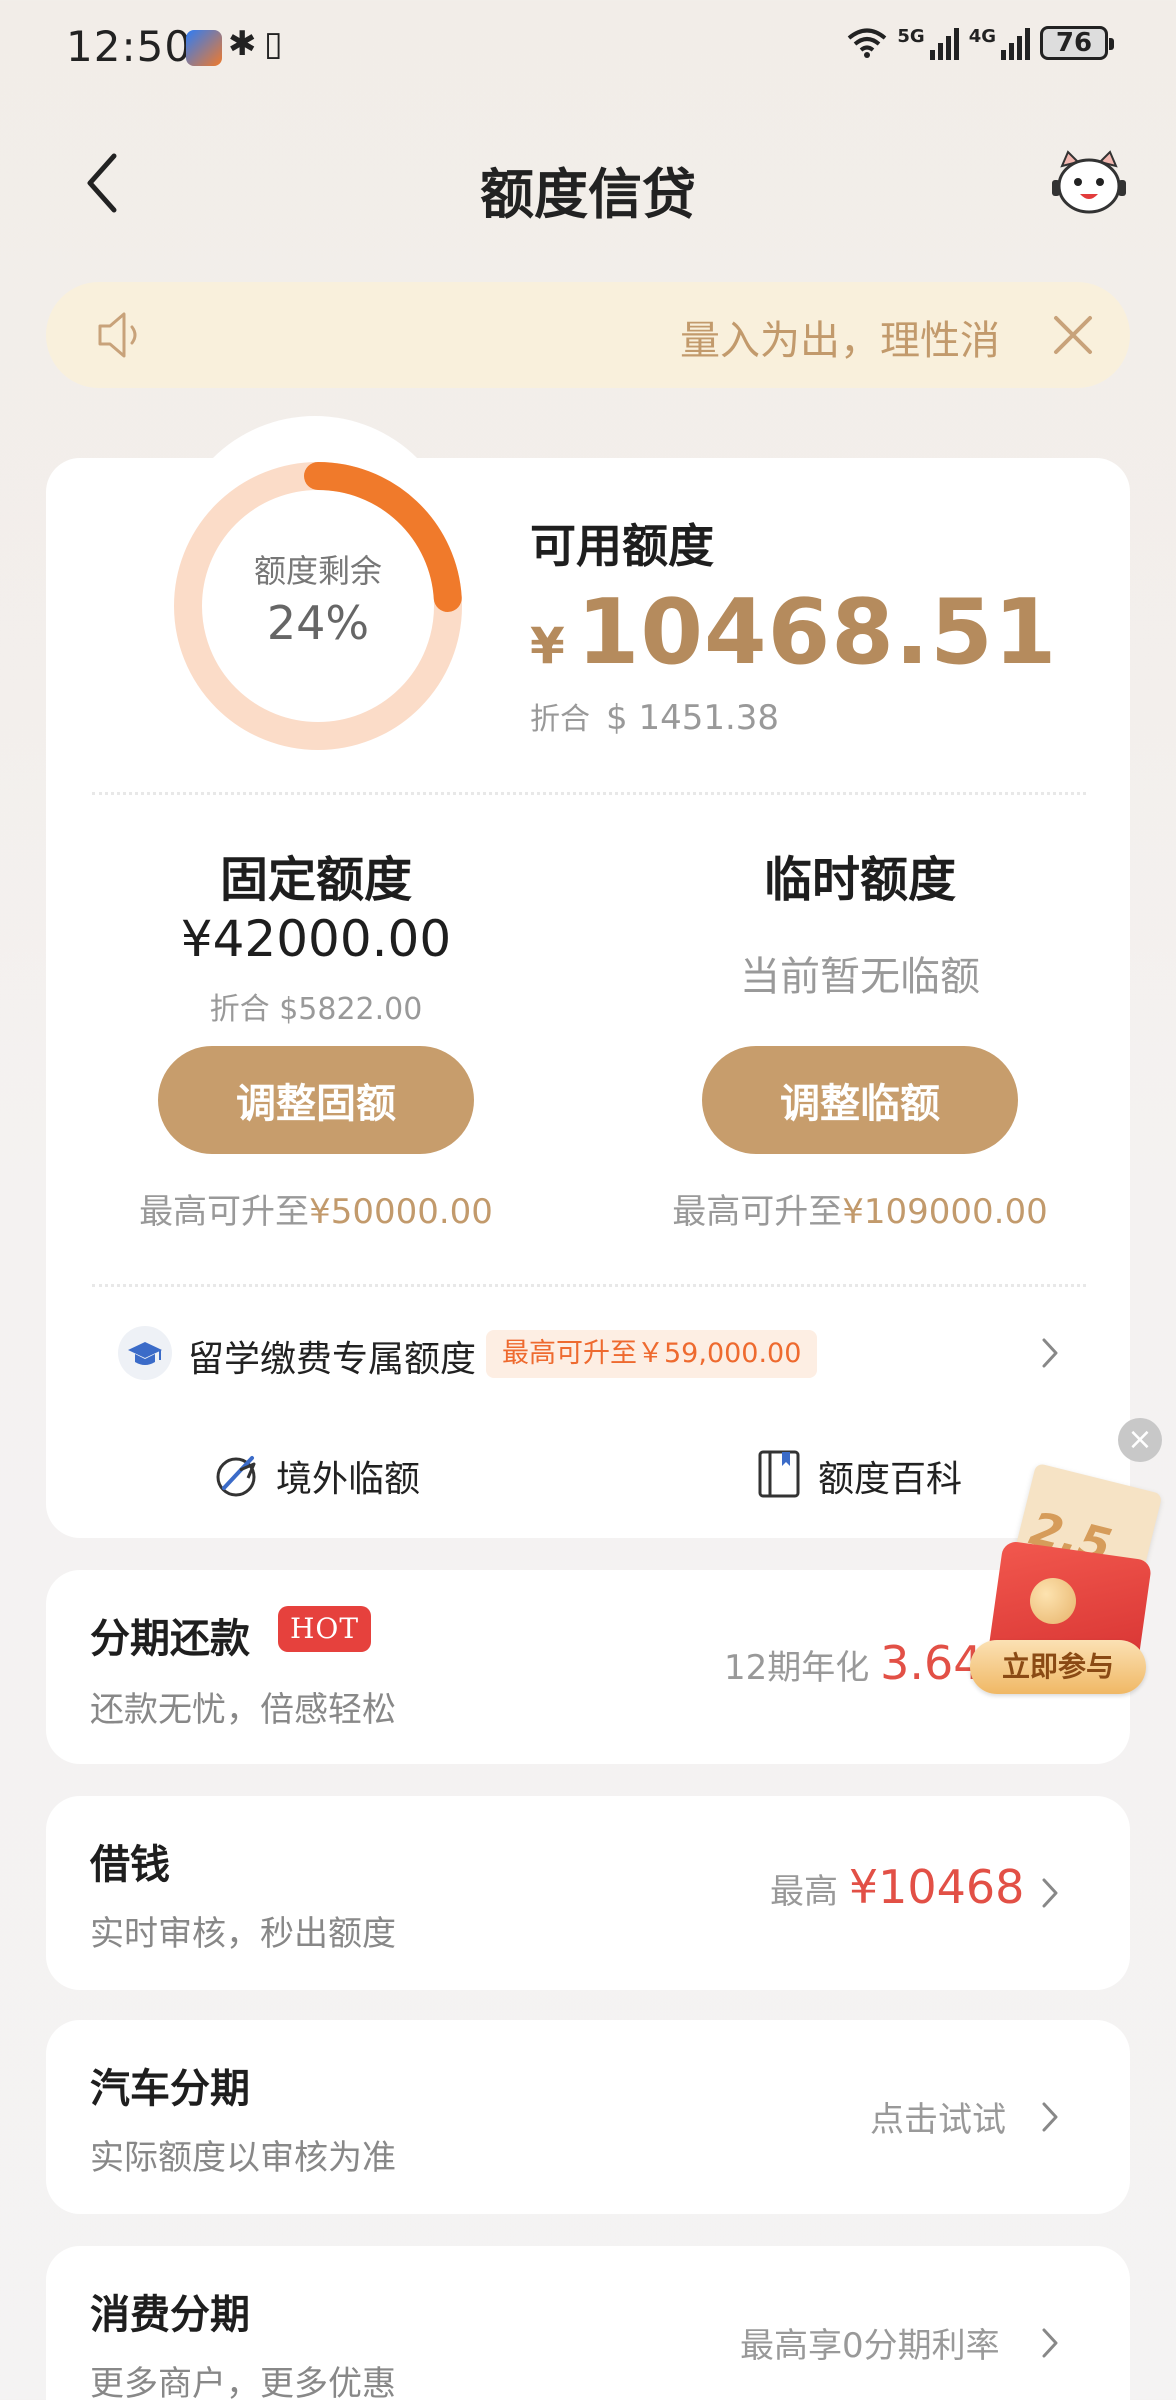  Describe the element at coordinates (779, 1474) in the screenshot. I see `book-icon` at that location.